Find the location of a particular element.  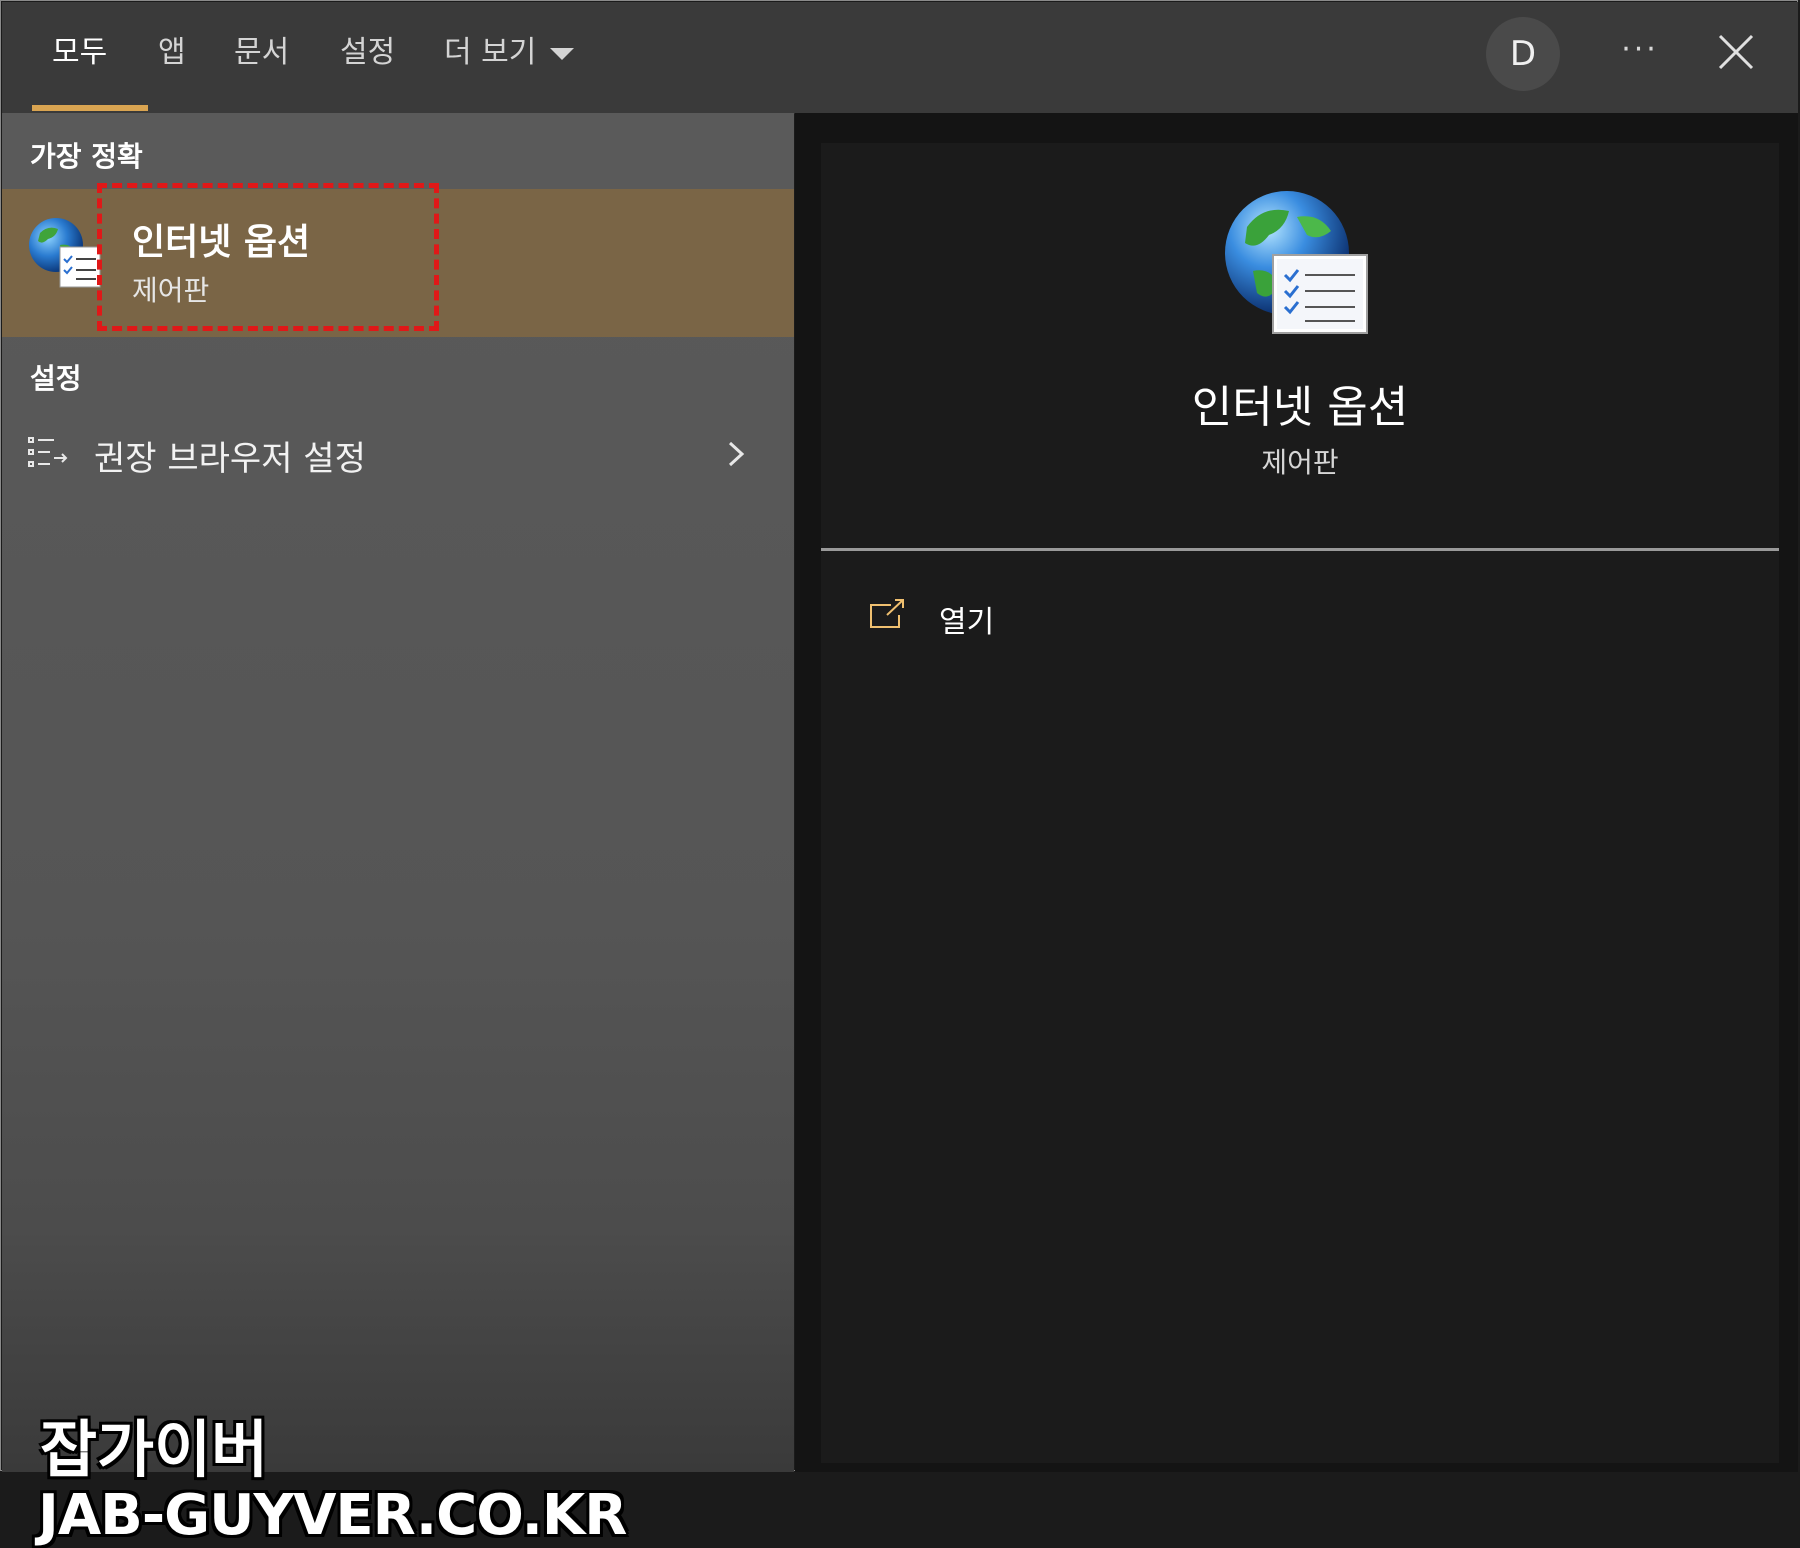

browser-settings-icon is located at coordinates (48, 452).